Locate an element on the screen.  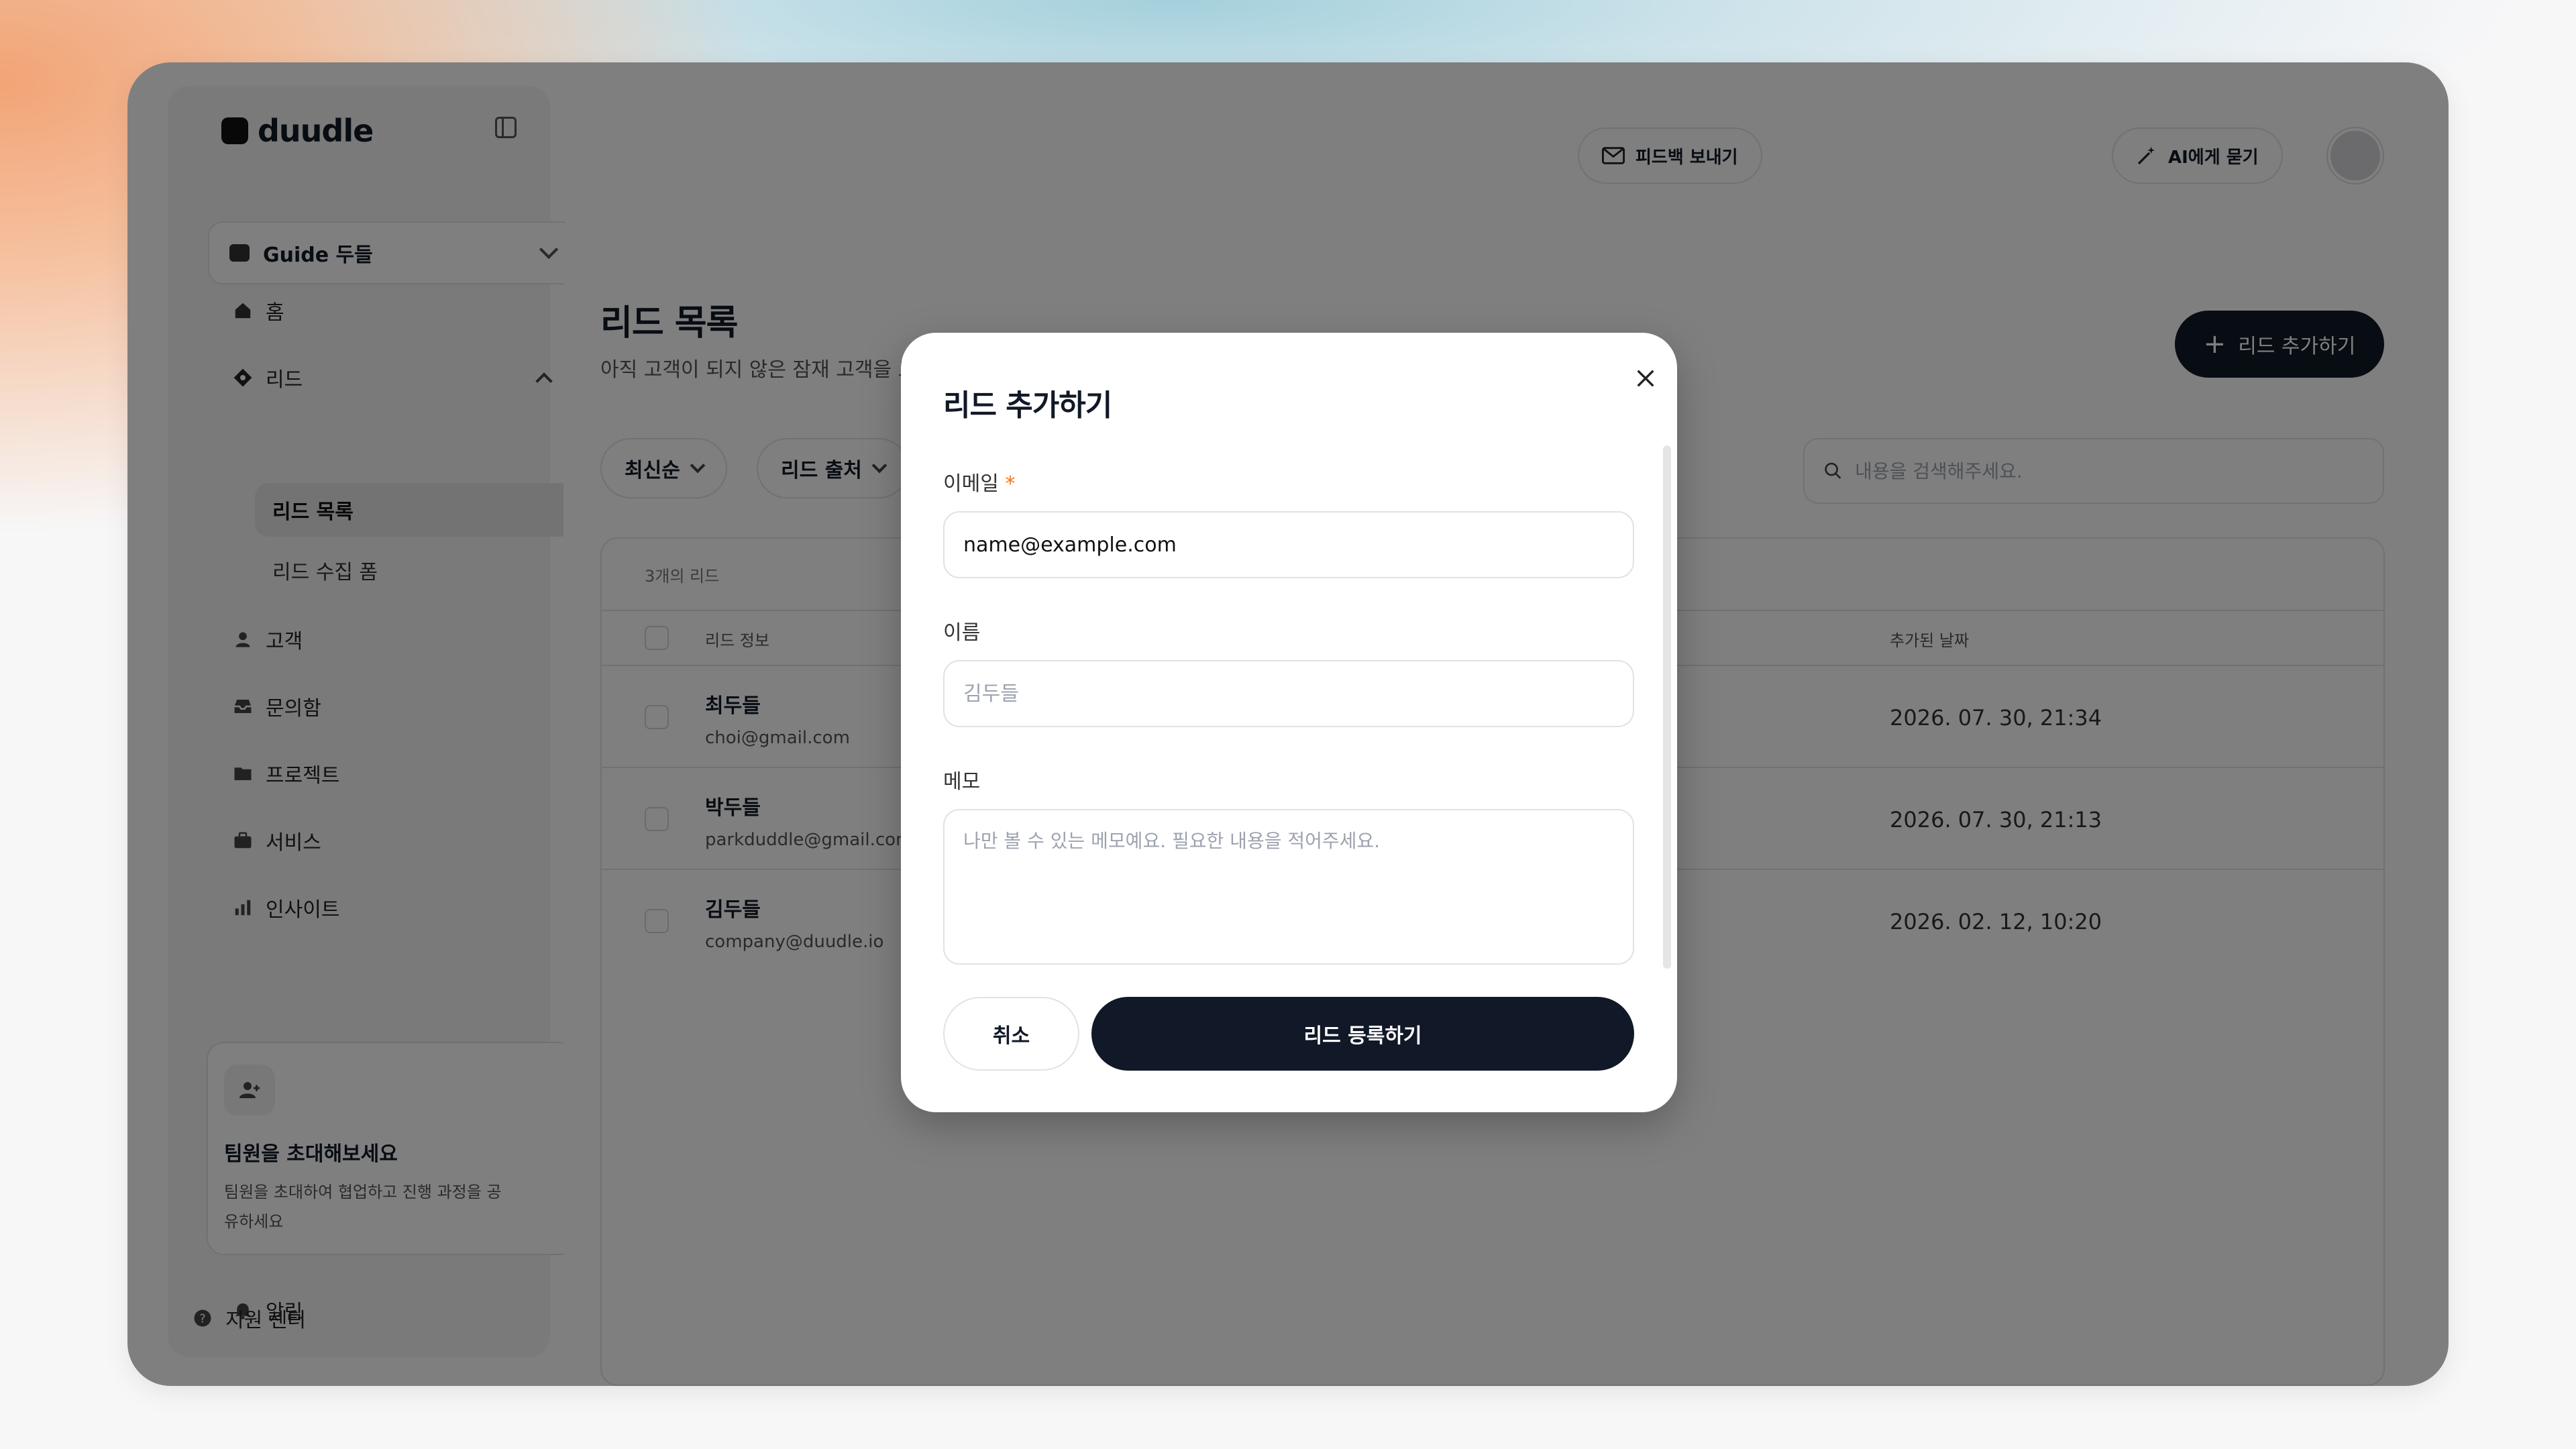
memo-field is located at coordinates (1288, 887).